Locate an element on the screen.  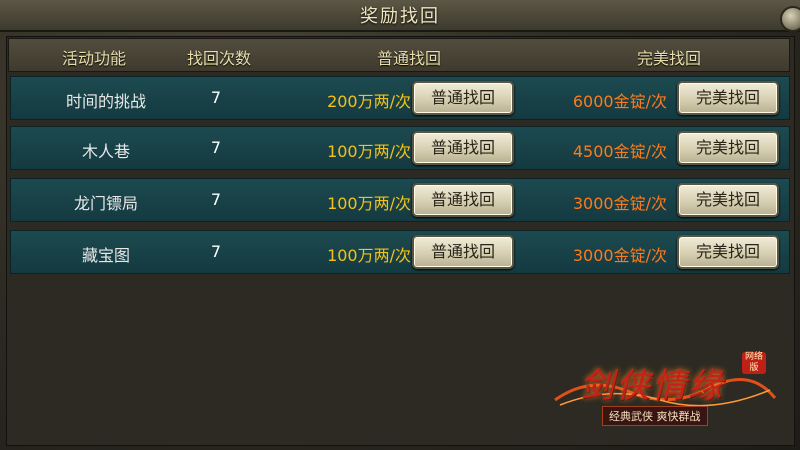
game-logo: 剑侠情缘 网络版 经典武侠 爽快群战 is located at coordinates (665, 390).